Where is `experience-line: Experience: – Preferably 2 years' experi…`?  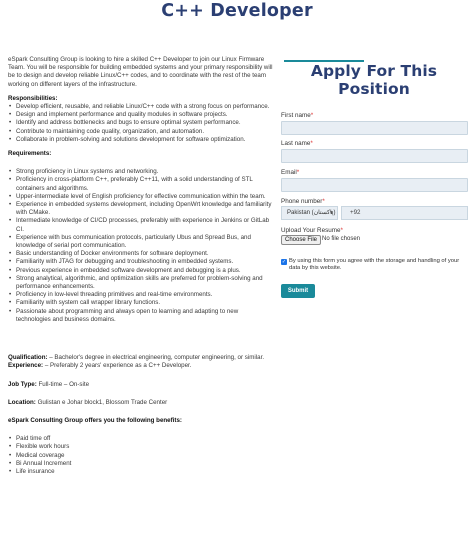
experience-line: Experience: – Preferably 2 years' experi… is located at coordinates (141, 366).